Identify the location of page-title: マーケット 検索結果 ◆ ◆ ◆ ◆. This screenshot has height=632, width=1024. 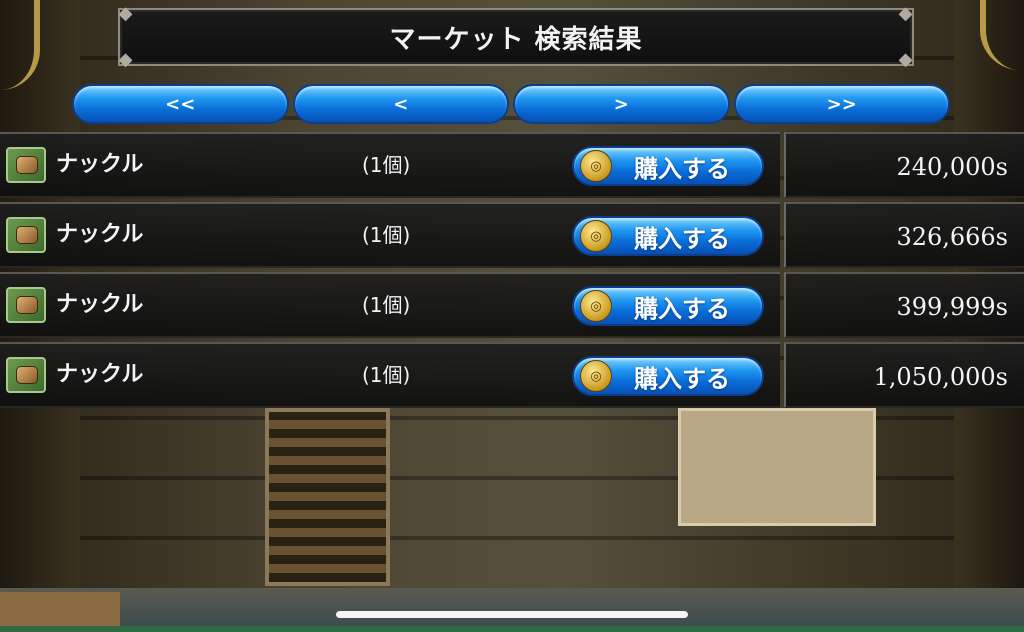
(516, 37).